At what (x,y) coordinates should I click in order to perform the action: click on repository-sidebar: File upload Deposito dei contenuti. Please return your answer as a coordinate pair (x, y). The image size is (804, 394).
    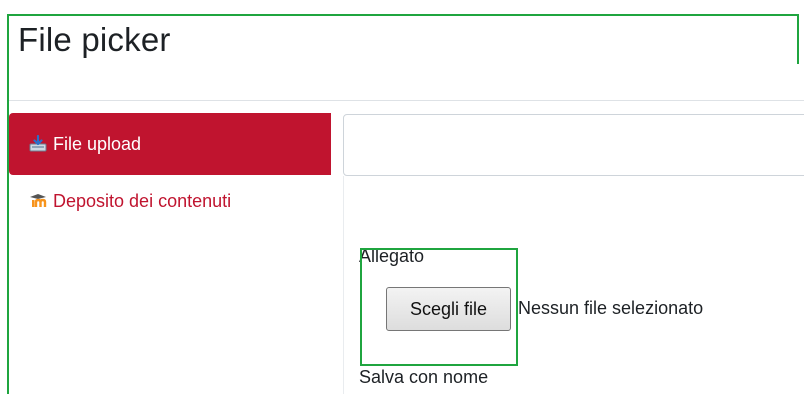
    Looking at the image, I should click on (170, 174).